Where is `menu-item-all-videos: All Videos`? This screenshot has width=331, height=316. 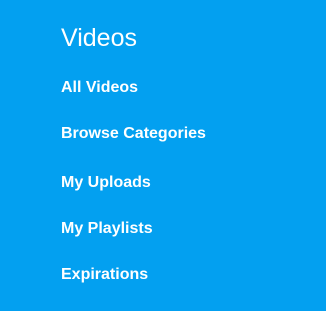
menu-item-all-videos: All Videos is located at coordinates (99, 88).